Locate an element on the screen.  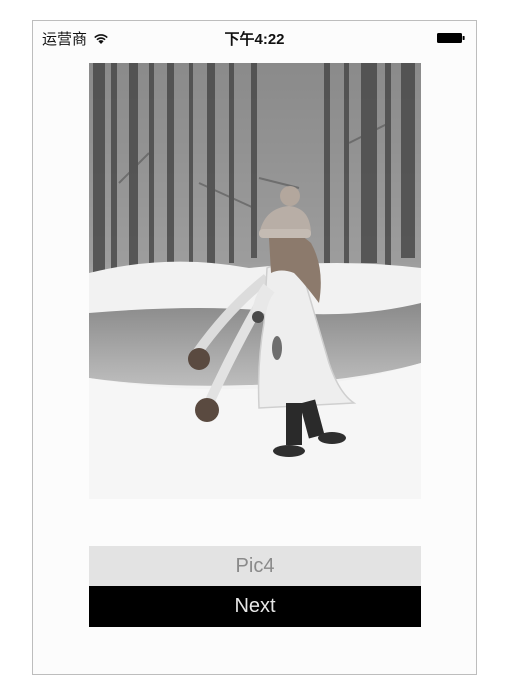
next-button: Next is located at coordinates (255, 606).